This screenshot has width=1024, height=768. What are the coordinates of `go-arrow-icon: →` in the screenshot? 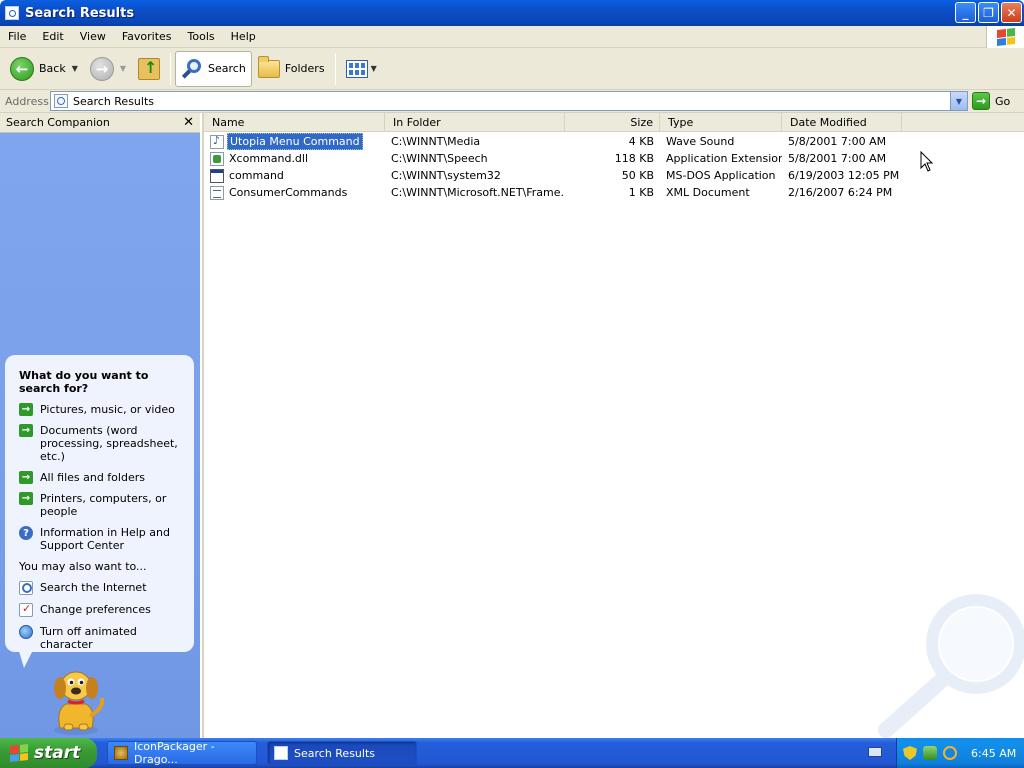 It's located at (981, 101).